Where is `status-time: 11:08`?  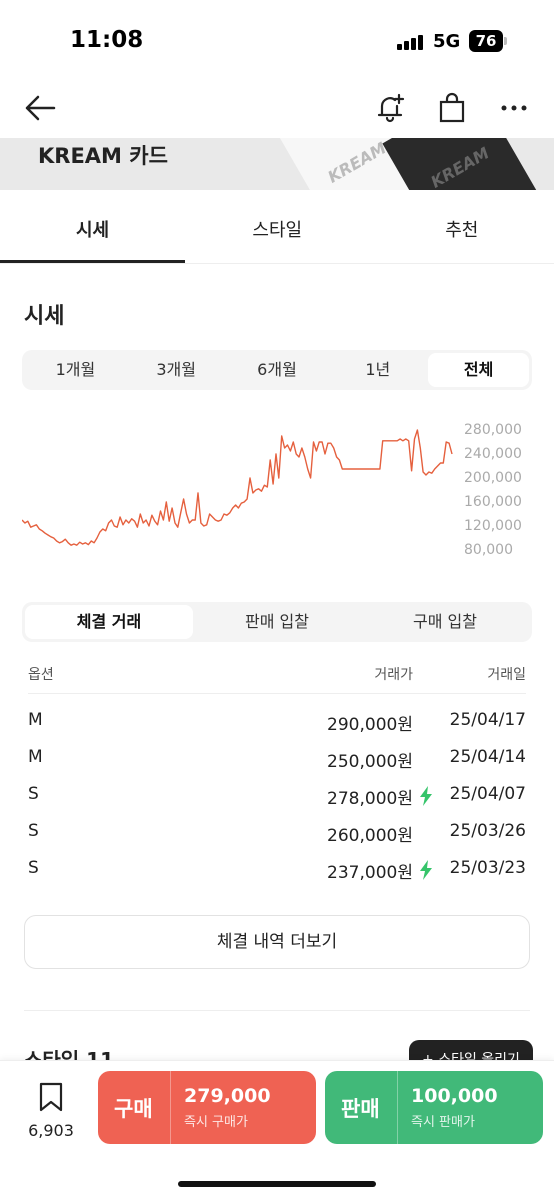
status-time: 11:08 is located at coordinates (107, 40).